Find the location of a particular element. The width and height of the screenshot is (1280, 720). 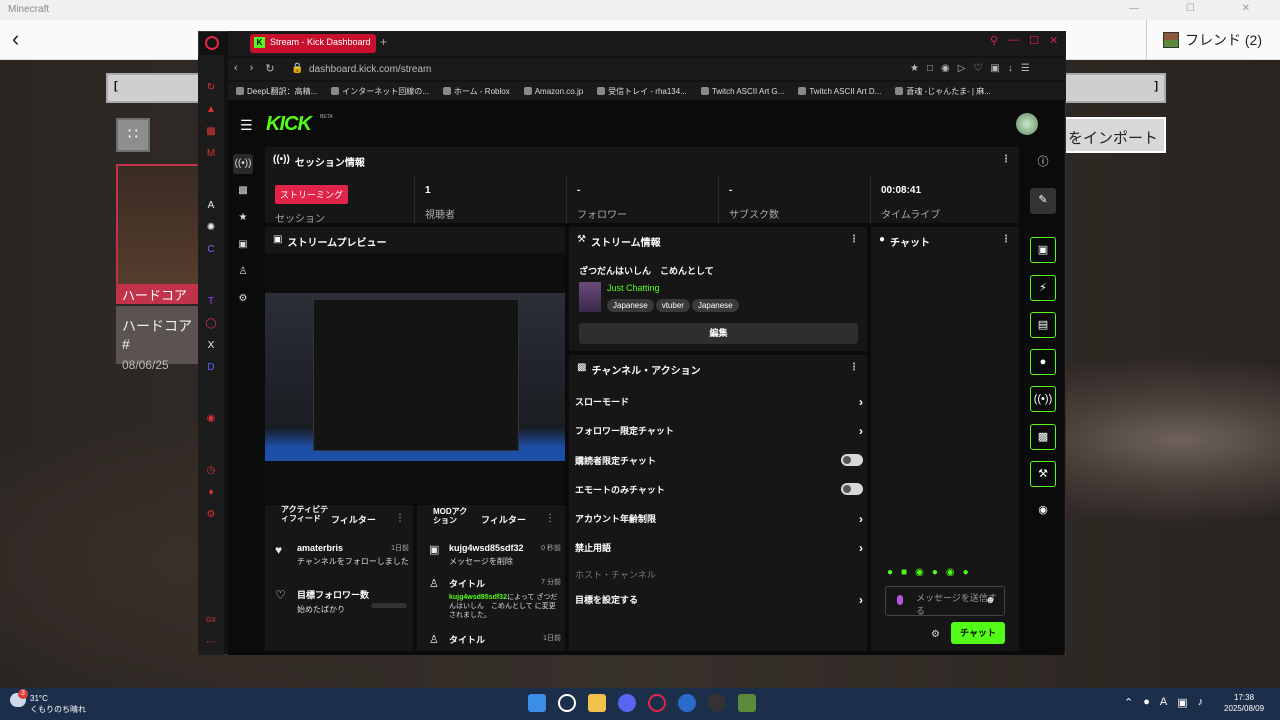

preview-widget-icon: ▣ is located at coordinates (1043, 250).